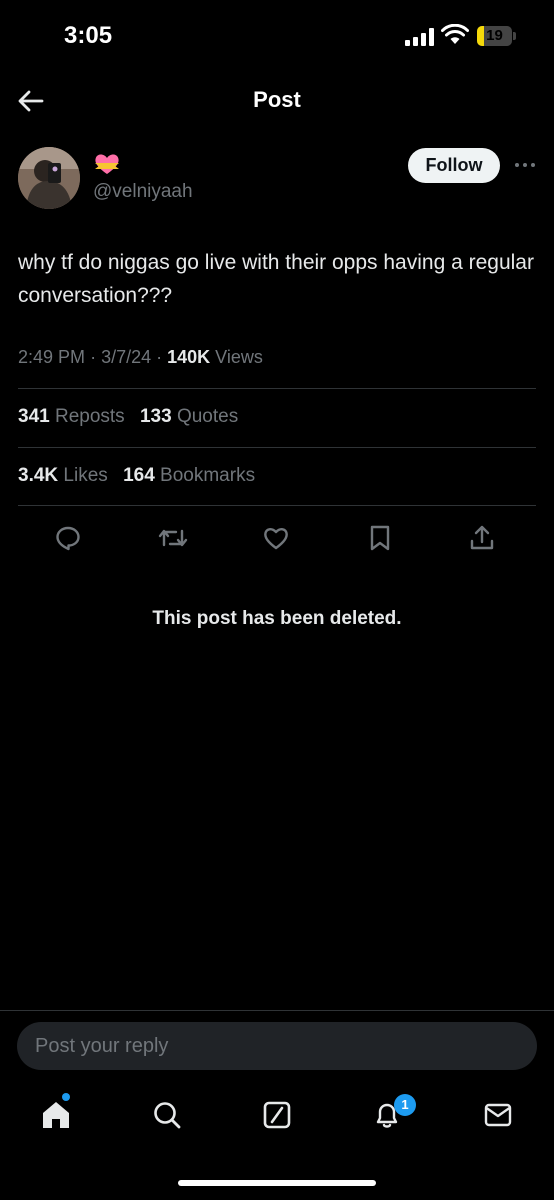 The height and width of the screenshot is (1200, 554). I want to click on arrow-left-icon, so click(31, 101).